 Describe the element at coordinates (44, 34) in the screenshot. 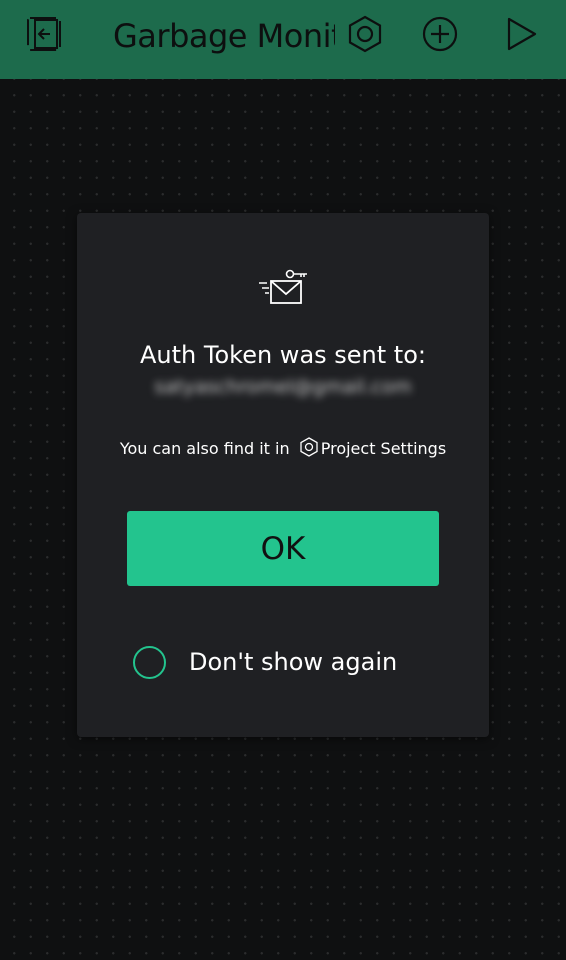

I see `exit-icon` at that location.